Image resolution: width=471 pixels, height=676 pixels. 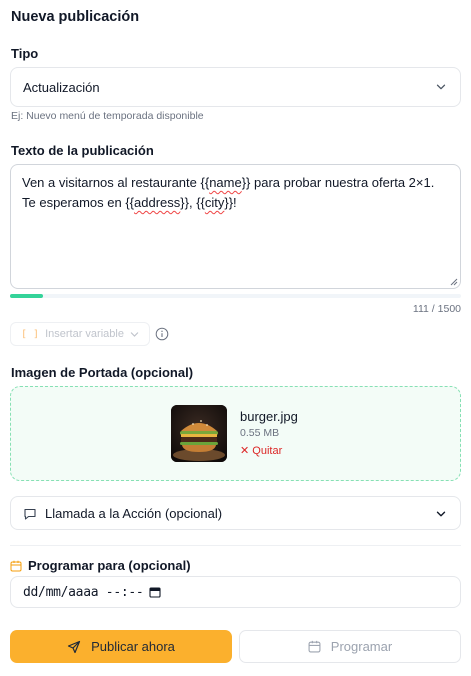 I want to click on divider, so click(x=235, y=545).